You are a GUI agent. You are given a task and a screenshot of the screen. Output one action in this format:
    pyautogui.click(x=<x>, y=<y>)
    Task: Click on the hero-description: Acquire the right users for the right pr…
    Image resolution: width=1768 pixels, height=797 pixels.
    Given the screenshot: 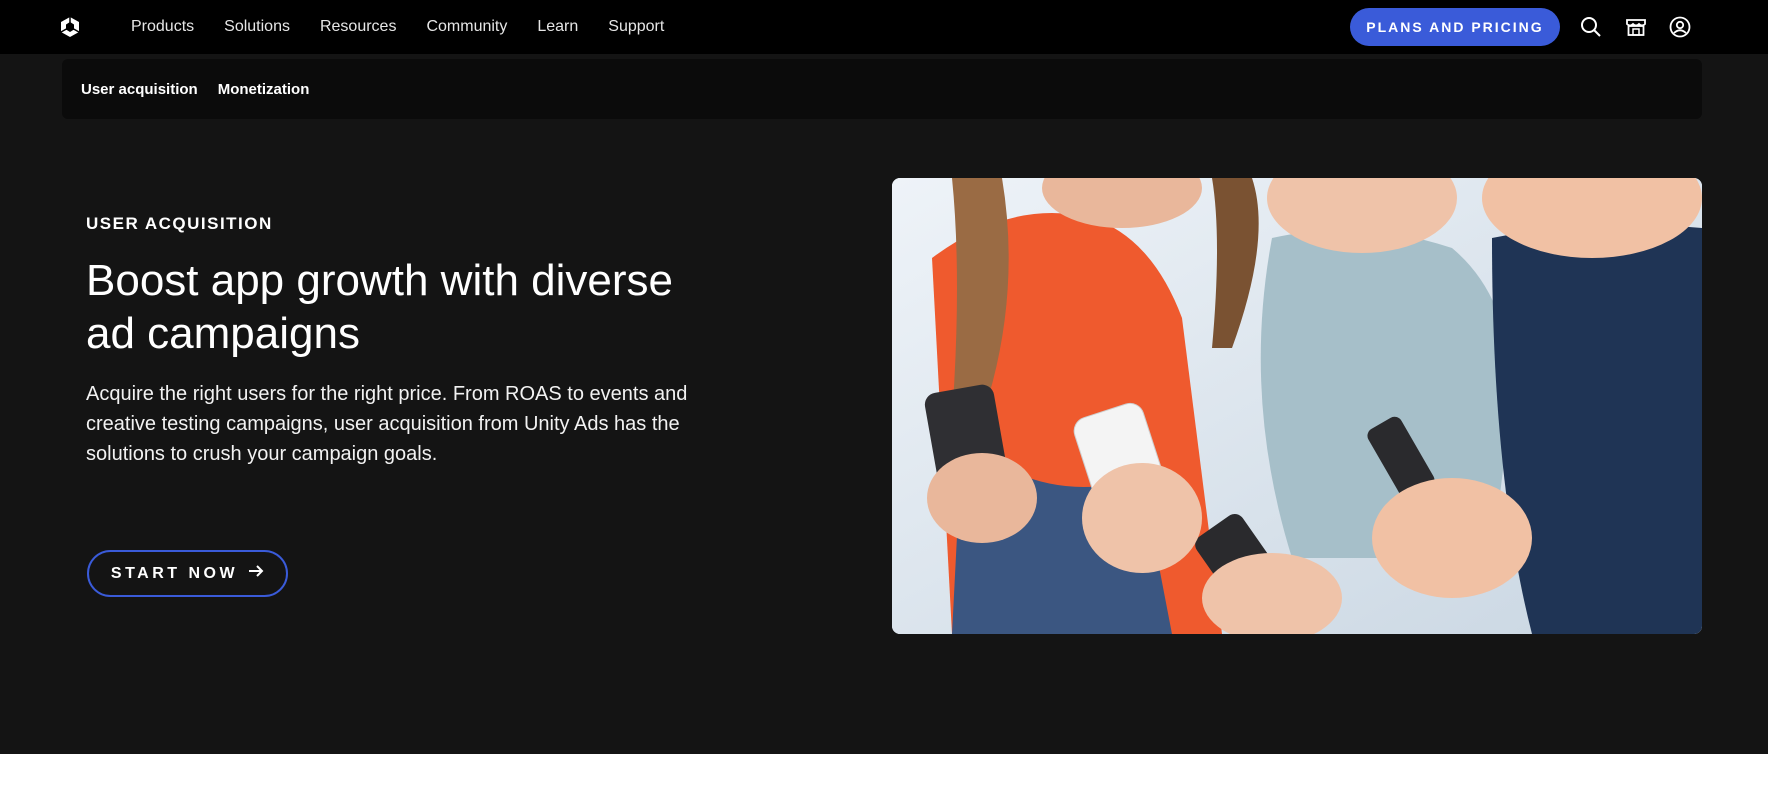 What is the action you would take?
    pyautogui.click(x=387, y=424)
    